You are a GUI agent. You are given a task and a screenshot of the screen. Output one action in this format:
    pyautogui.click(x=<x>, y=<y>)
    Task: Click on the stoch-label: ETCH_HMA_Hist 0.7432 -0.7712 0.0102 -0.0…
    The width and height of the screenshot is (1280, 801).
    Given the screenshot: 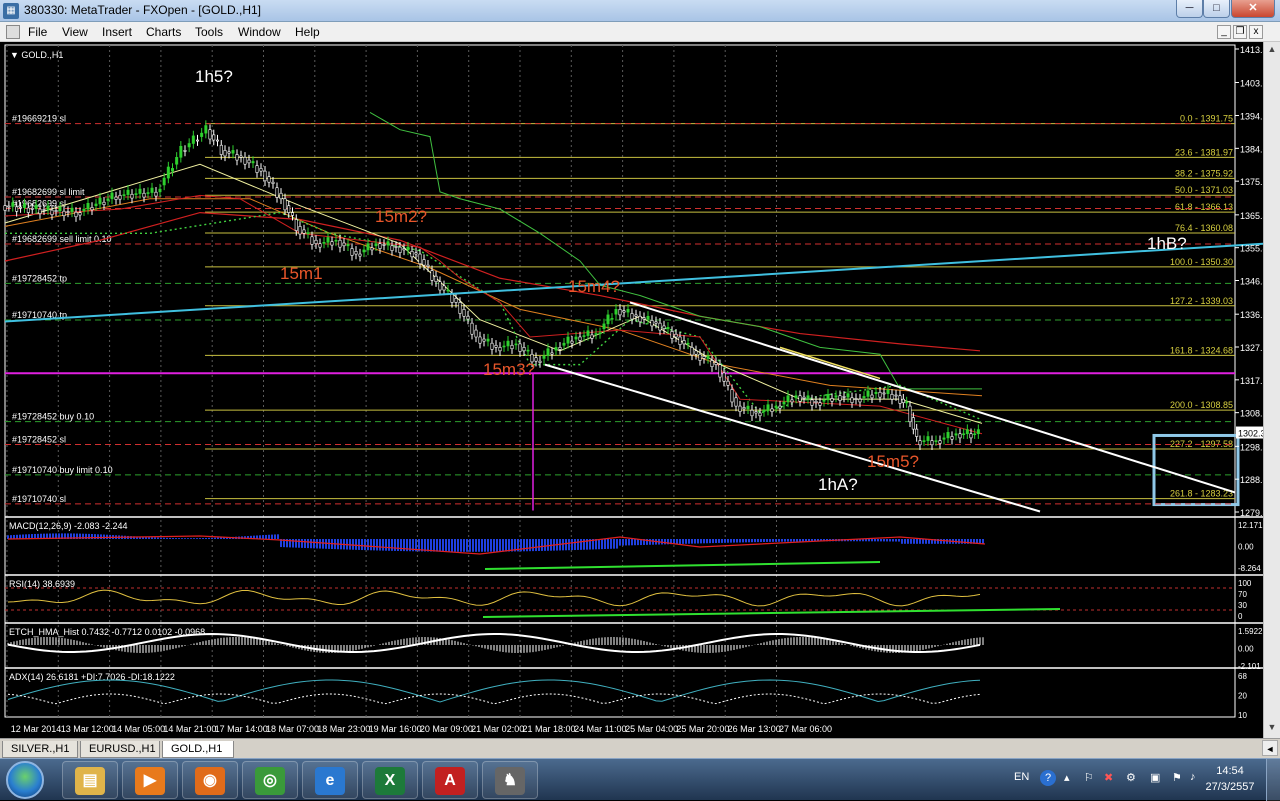 What is the action you would take?
    pyautogui.click(x=107, y=632)
    